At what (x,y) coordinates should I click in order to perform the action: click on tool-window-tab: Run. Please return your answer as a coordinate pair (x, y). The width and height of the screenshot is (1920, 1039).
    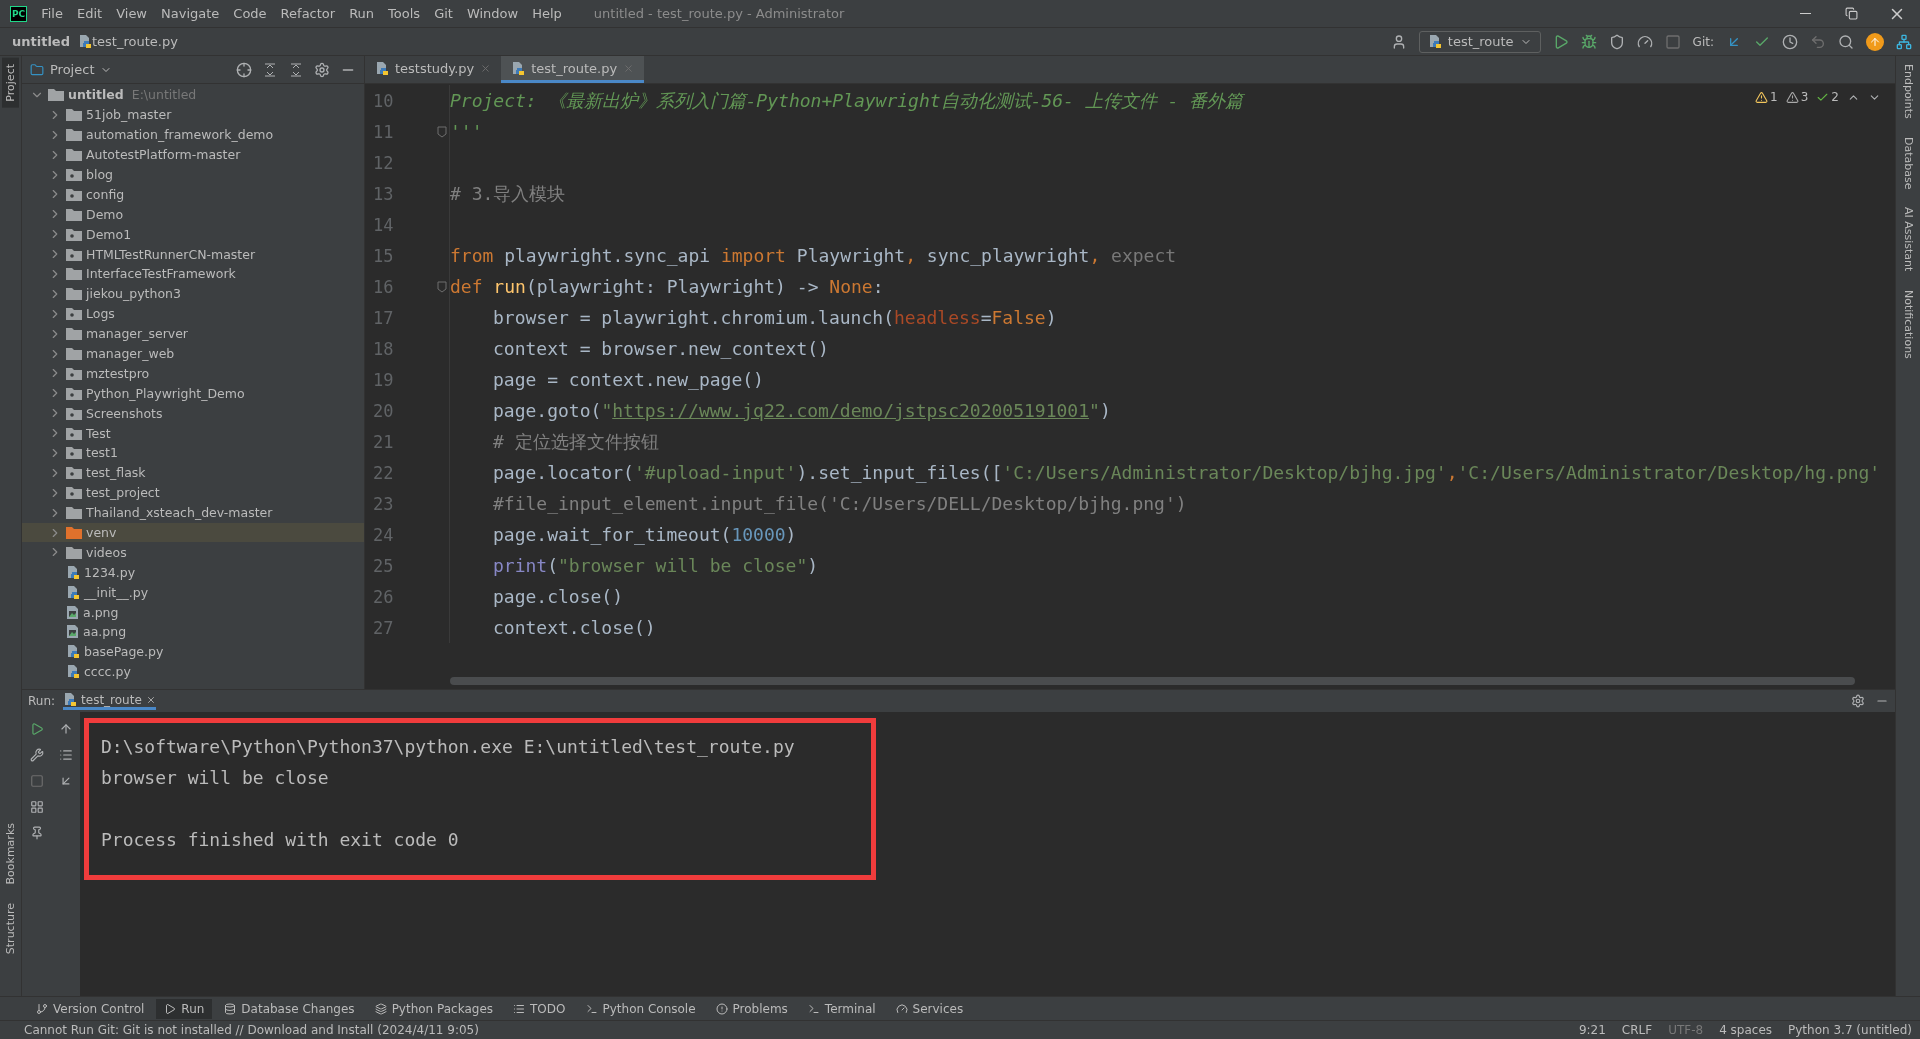
    Looking at the image, I should click on (184, 1008).